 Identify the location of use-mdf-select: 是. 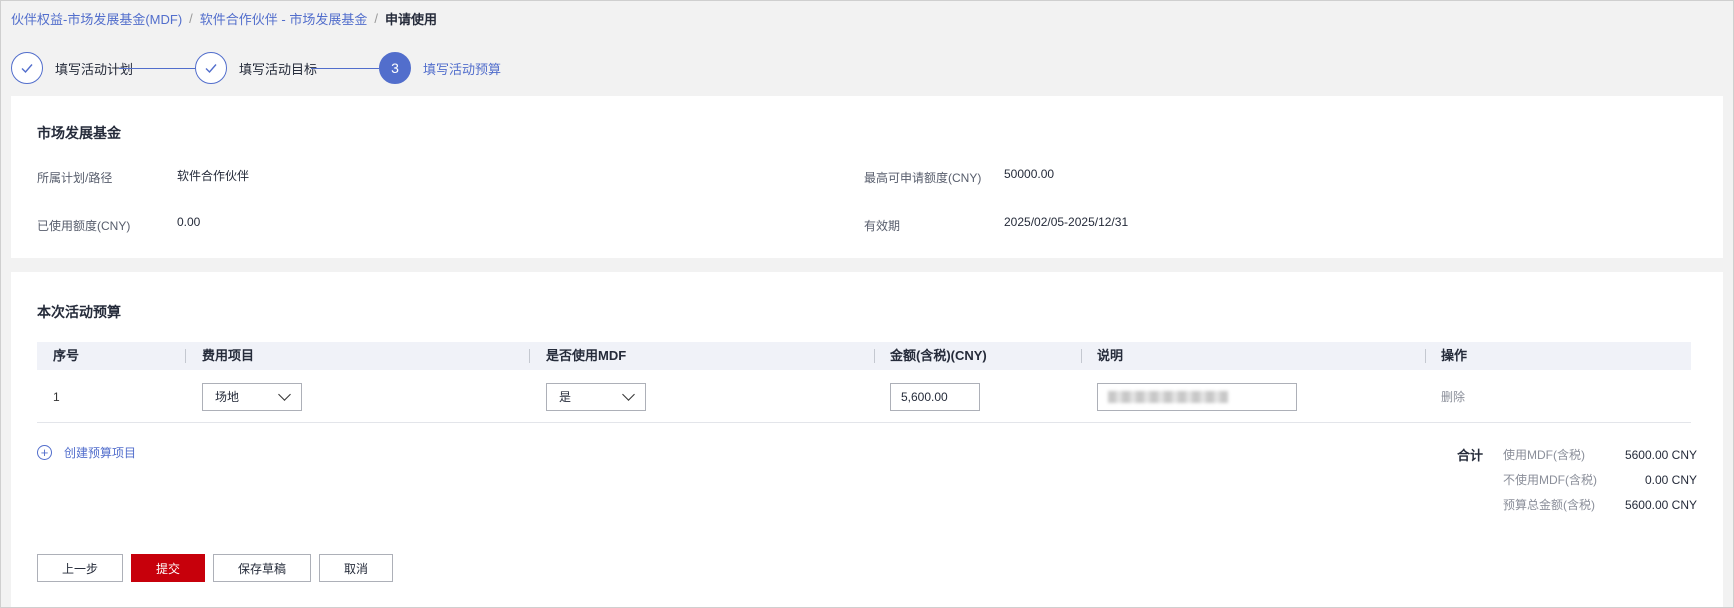
(596, 396).